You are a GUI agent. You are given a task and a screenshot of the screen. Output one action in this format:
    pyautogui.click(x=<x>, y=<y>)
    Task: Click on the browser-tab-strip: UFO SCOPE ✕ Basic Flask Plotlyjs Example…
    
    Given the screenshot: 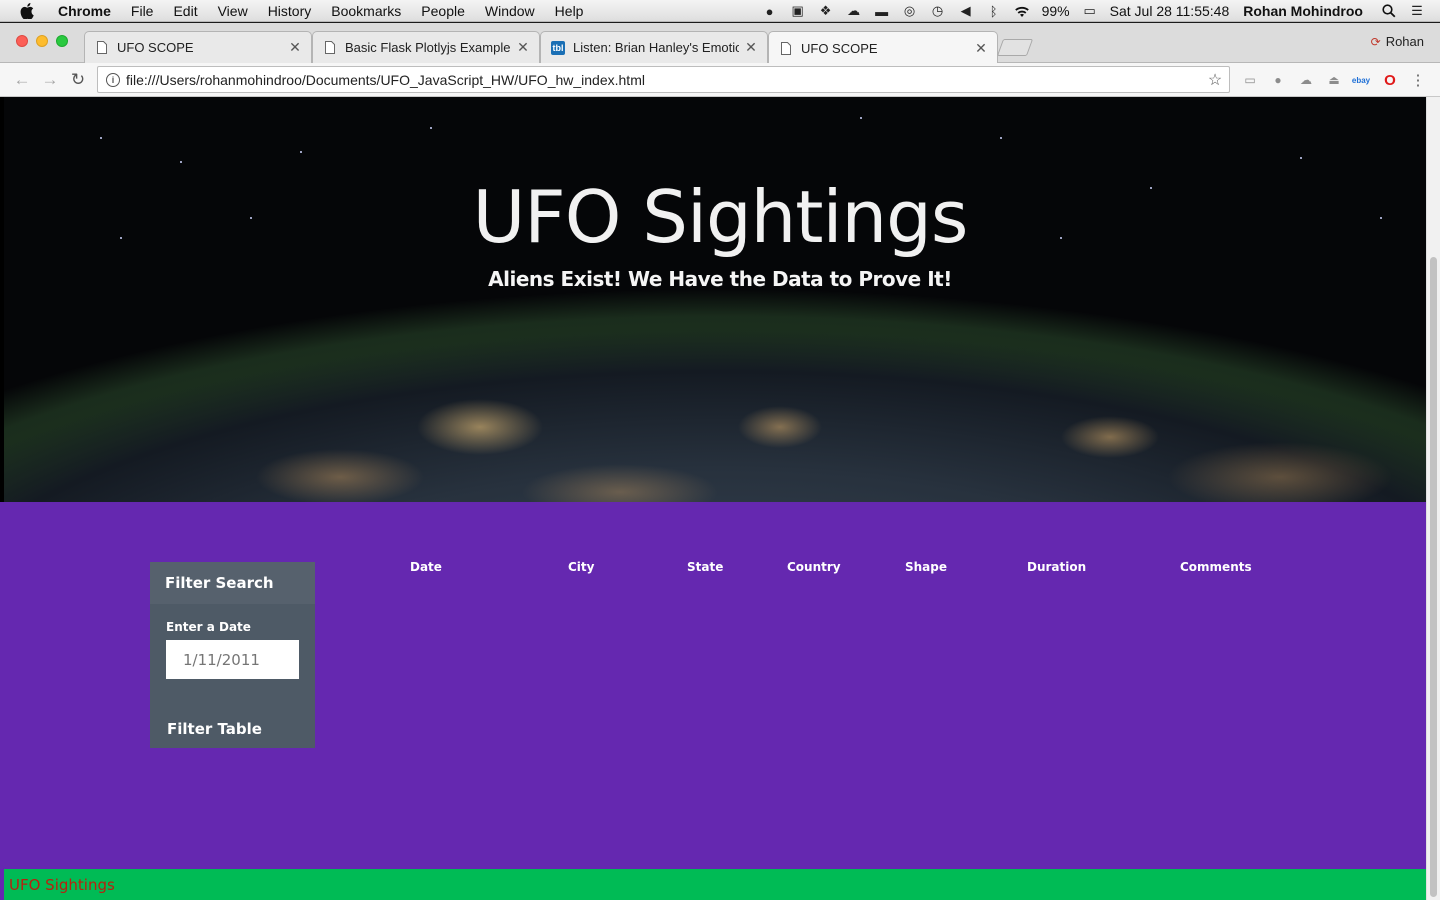 What is the action you would take?
    pyautogui.click(x=720, y=43)
    